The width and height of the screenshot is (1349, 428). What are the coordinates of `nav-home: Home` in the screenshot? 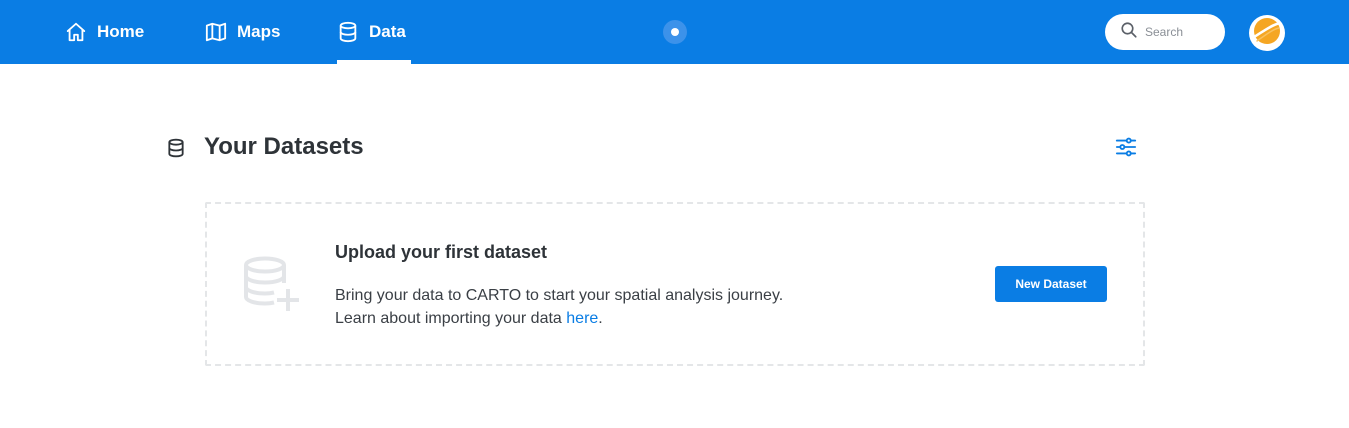 It's located at (104, 32).